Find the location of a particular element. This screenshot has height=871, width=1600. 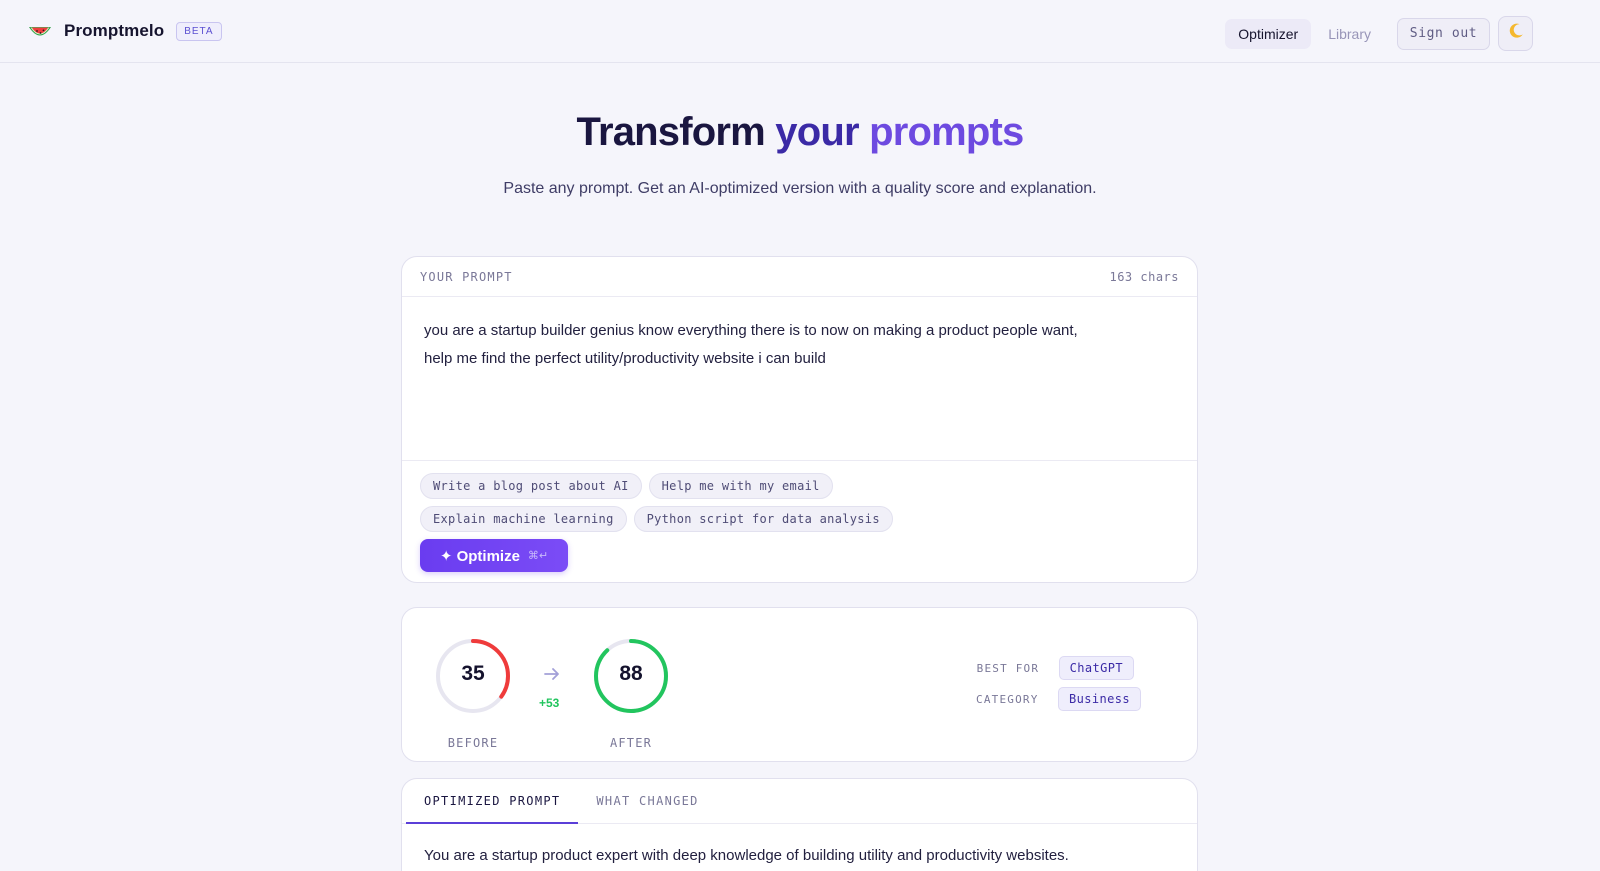

top-nav: Optimizer Library Sign out is located at coordinates (1412, 33).